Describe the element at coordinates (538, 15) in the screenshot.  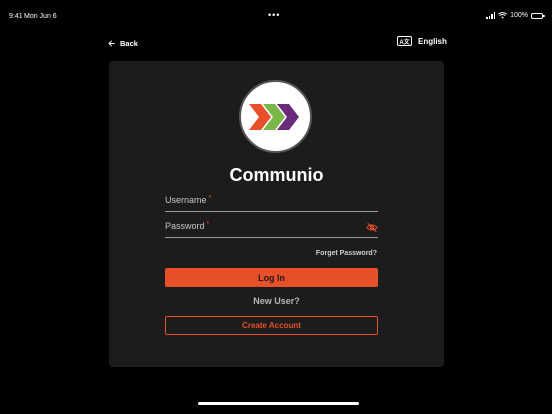
I see `battery-icon` at that location.